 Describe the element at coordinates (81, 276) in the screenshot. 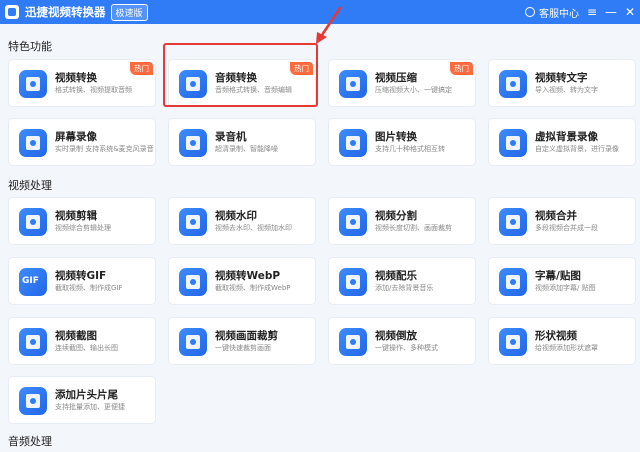

I see `card-title: 视频转GIF` at that location.